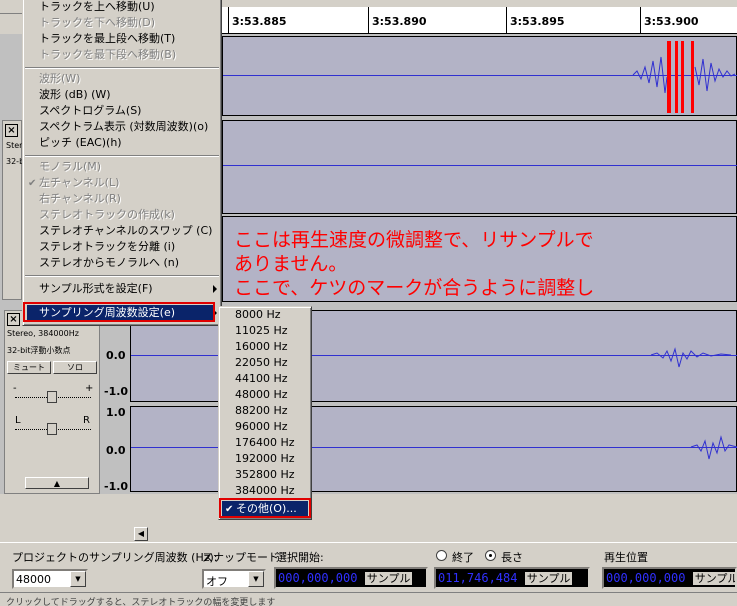  What do you see at coordinates (626, 557) in the screenshot?
I see `playback-position-label: 再生位置` at bounding box center [626, 557].